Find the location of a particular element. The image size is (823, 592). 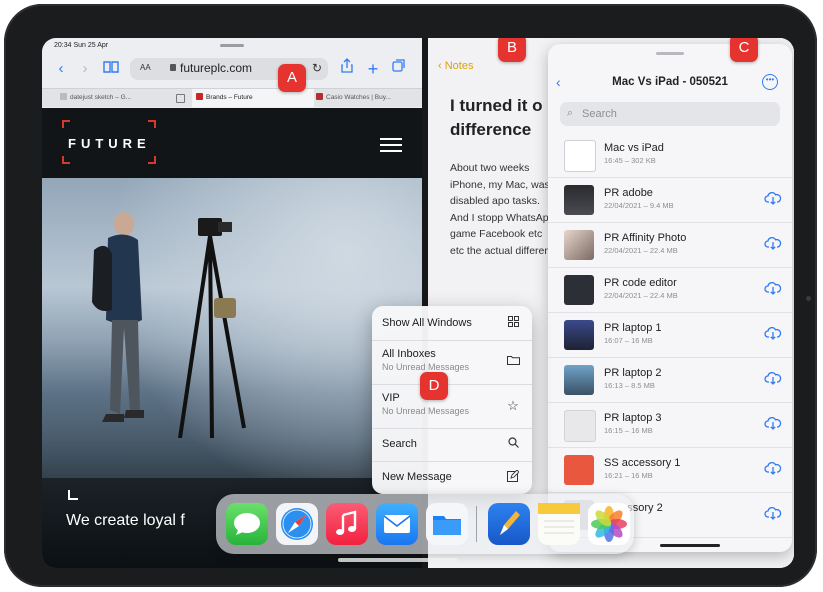

file-meta: 22/04/2021 – 22.4 MB is located at coordinates (641, 295).